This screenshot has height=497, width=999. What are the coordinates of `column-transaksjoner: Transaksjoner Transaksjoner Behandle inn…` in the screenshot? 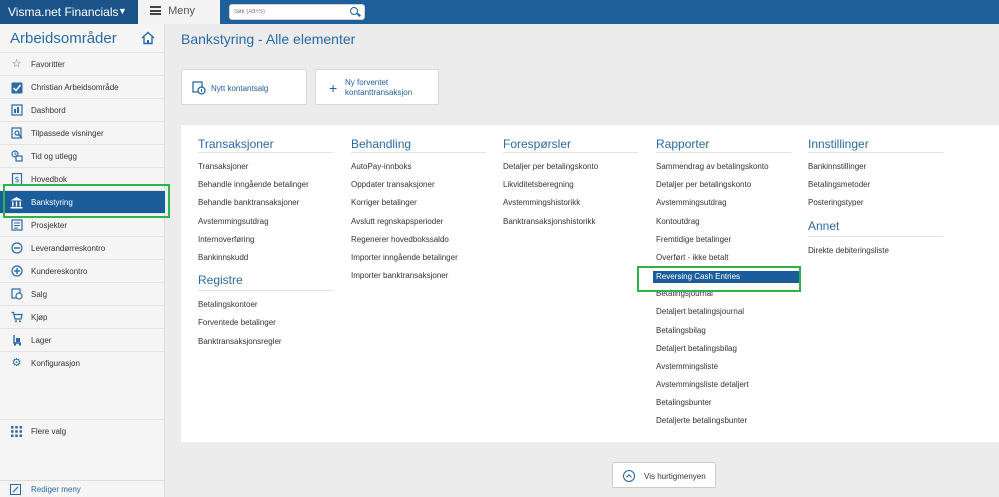 It's located at (265, 240).